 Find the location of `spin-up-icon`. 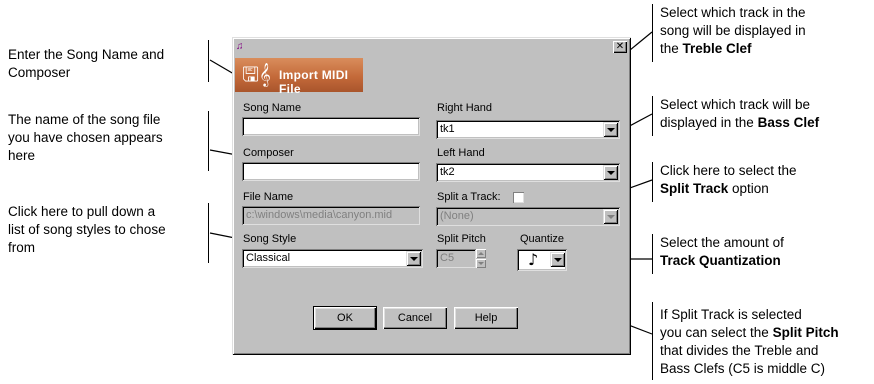

spin-up-icon is located at coordinates (481, 253).